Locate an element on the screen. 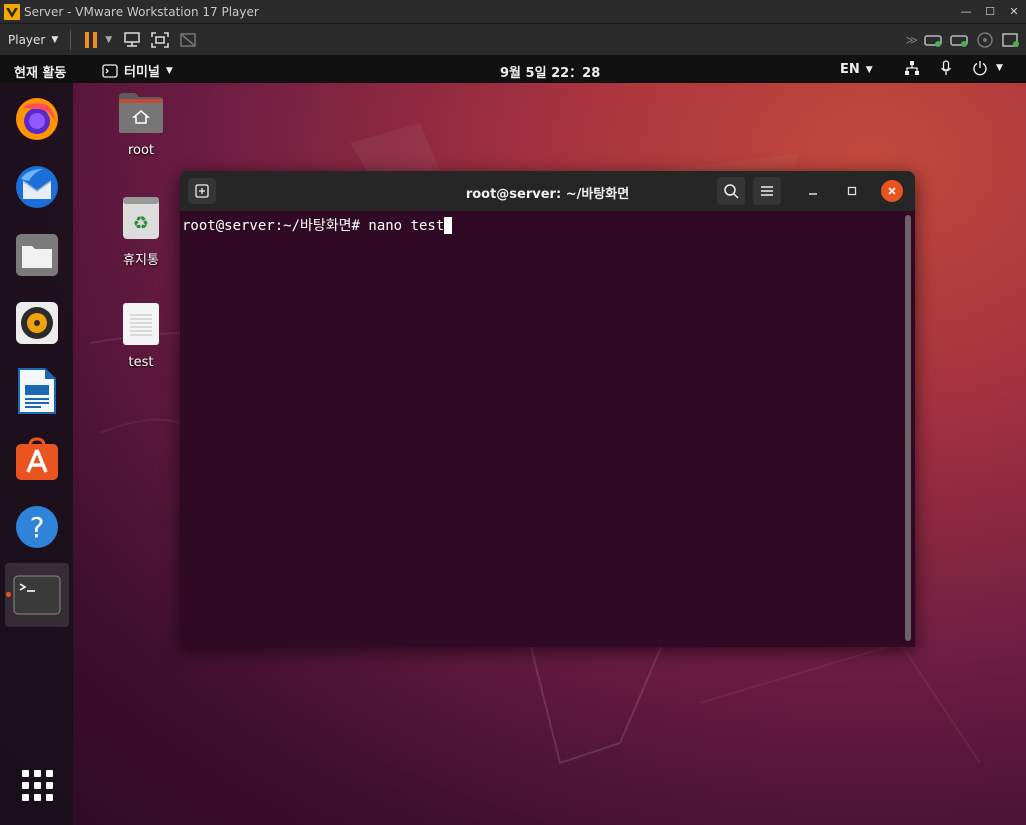 The width and height of the screenshot is (1026, 825). show-applications-button is located at coordinates (37, 785).